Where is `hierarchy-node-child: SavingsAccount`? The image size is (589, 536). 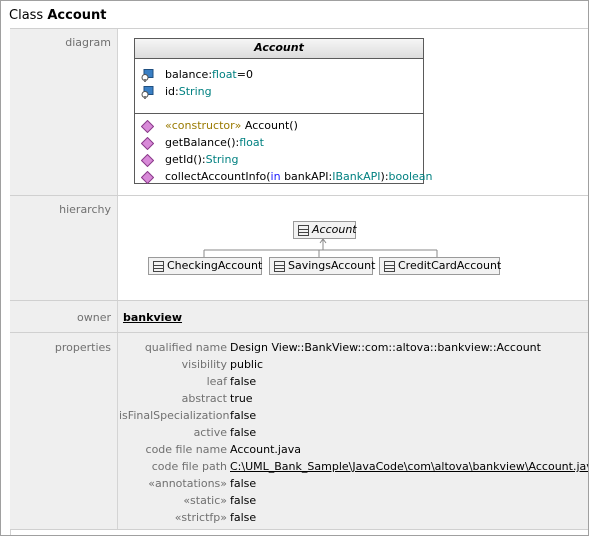 hierarchy-node-child: SavingsAccount is located at coordinates (322, 266).